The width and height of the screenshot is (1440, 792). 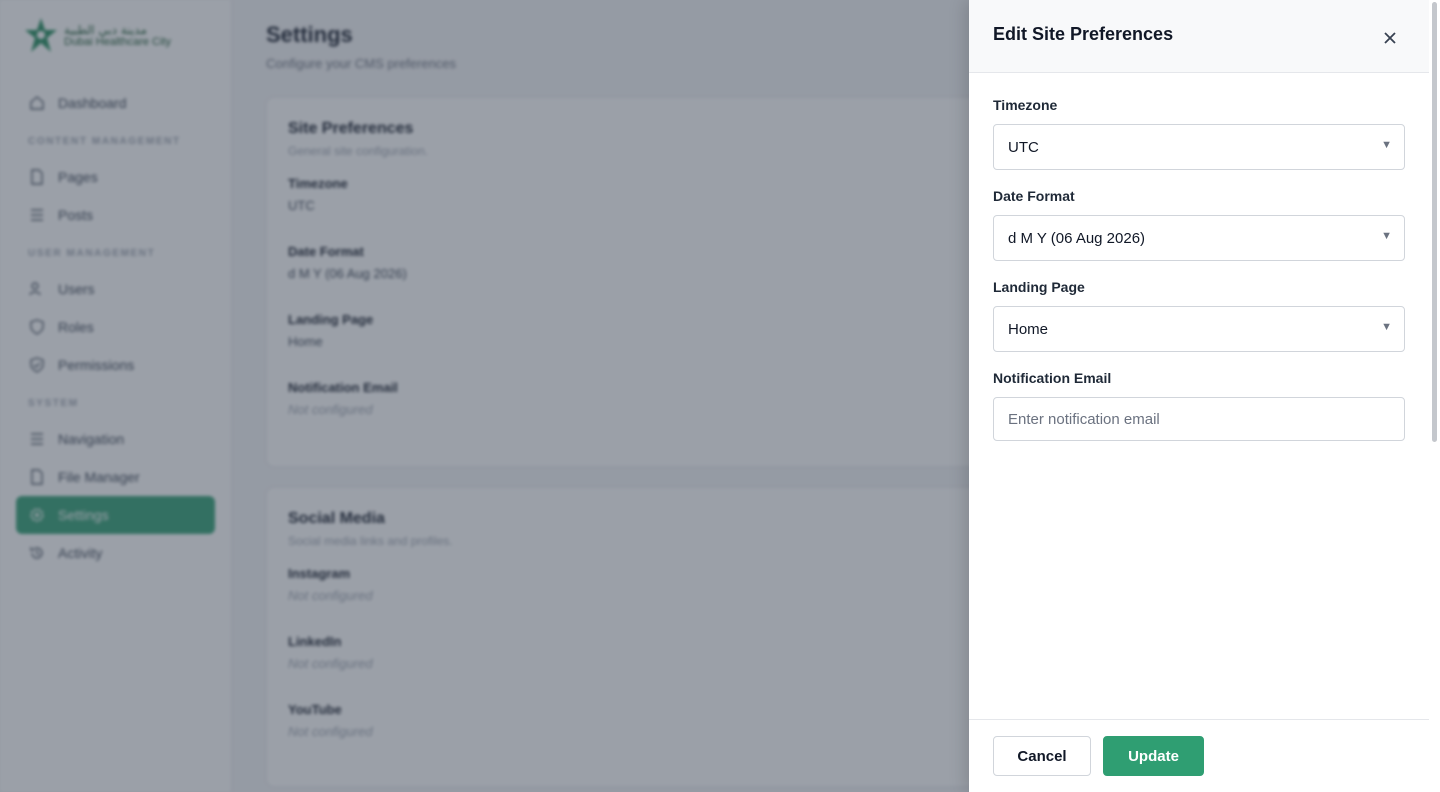 I want to click on scrollbar-thumb, so click(x=1434, y=222).